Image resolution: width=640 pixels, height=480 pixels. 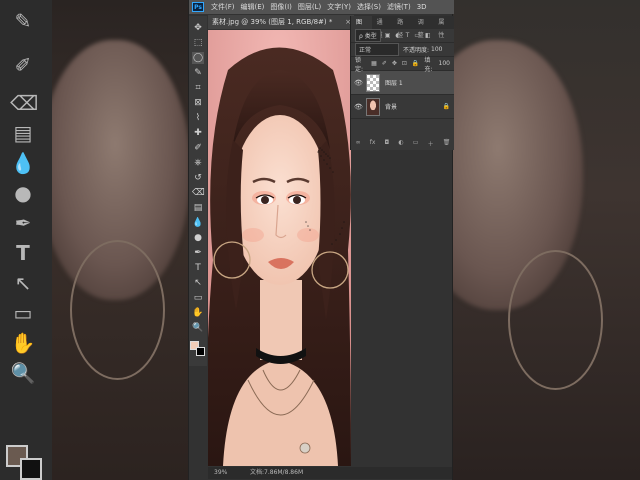 I want to click on zoom-tool-icon: 🔍, so click(x=198, y=328).